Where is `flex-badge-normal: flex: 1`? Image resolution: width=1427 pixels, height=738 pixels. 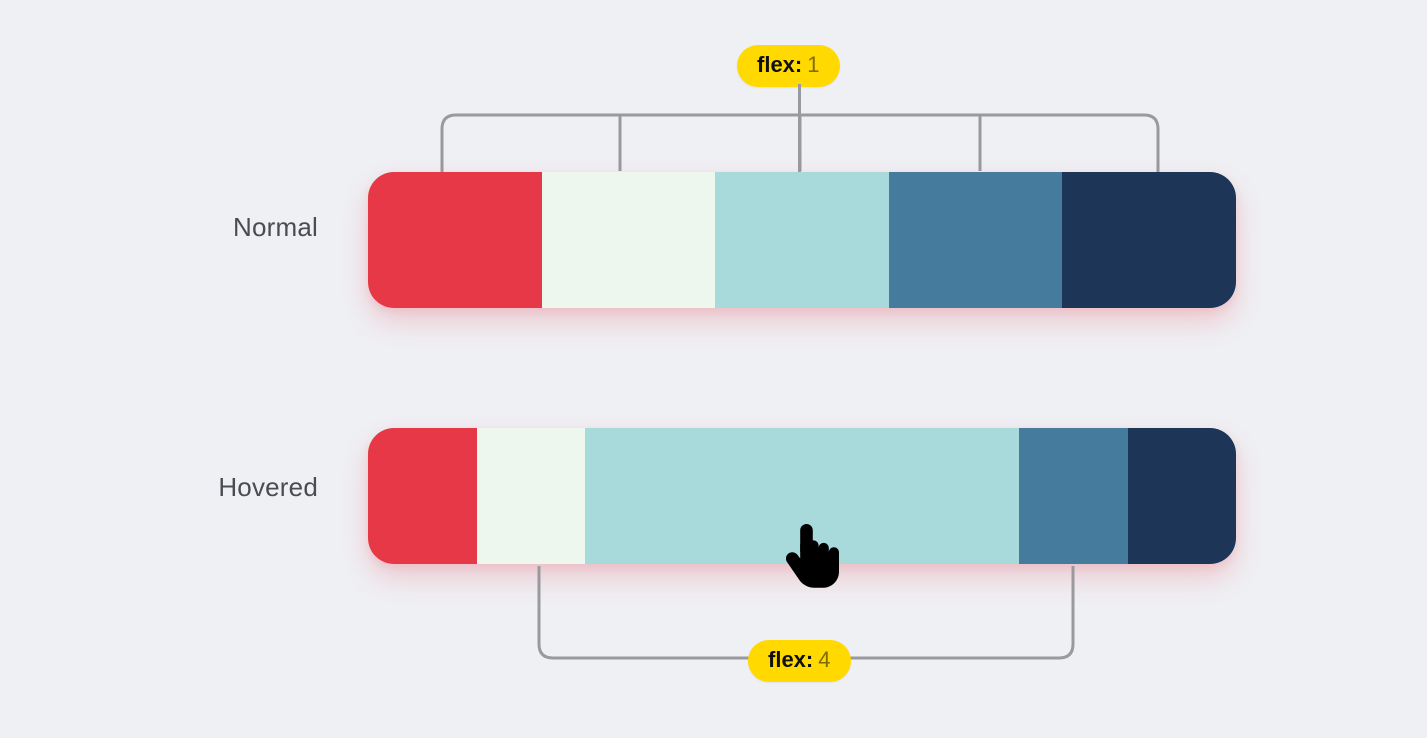 flex-badge-normal: flex: 1 is located at coordinates (788, 66).